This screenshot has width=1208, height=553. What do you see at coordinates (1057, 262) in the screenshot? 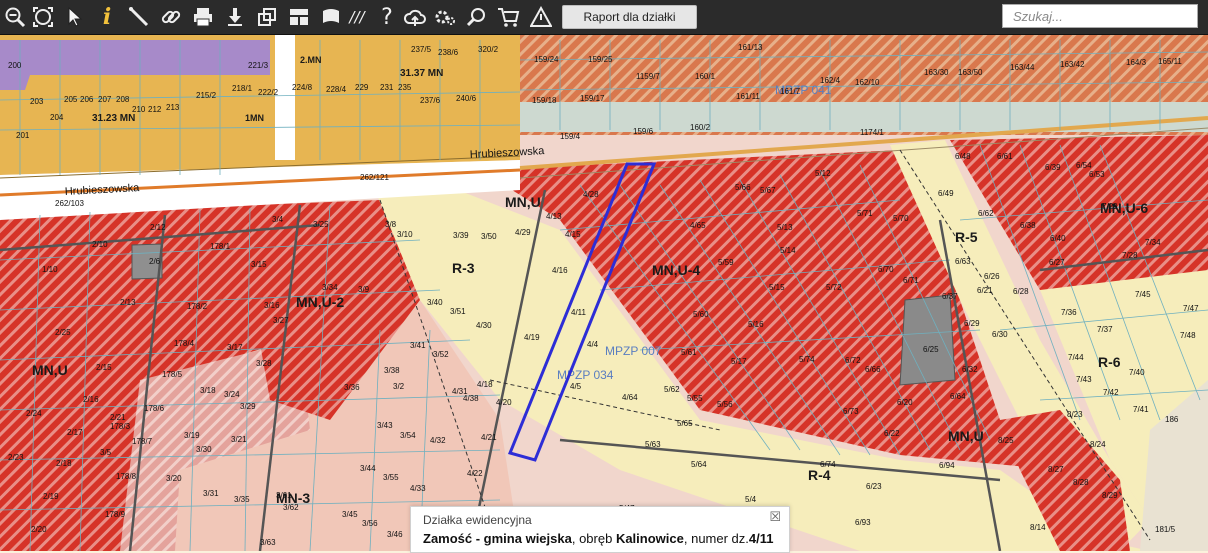
I see `parcel-number-label: 6/27` at bounding box center [1057, 262].